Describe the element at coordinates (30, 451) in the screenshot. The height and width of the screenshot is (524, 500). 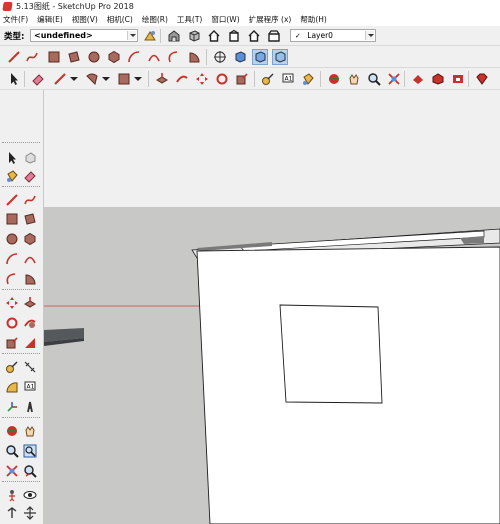
I see `zoom-window-icon` at that location.